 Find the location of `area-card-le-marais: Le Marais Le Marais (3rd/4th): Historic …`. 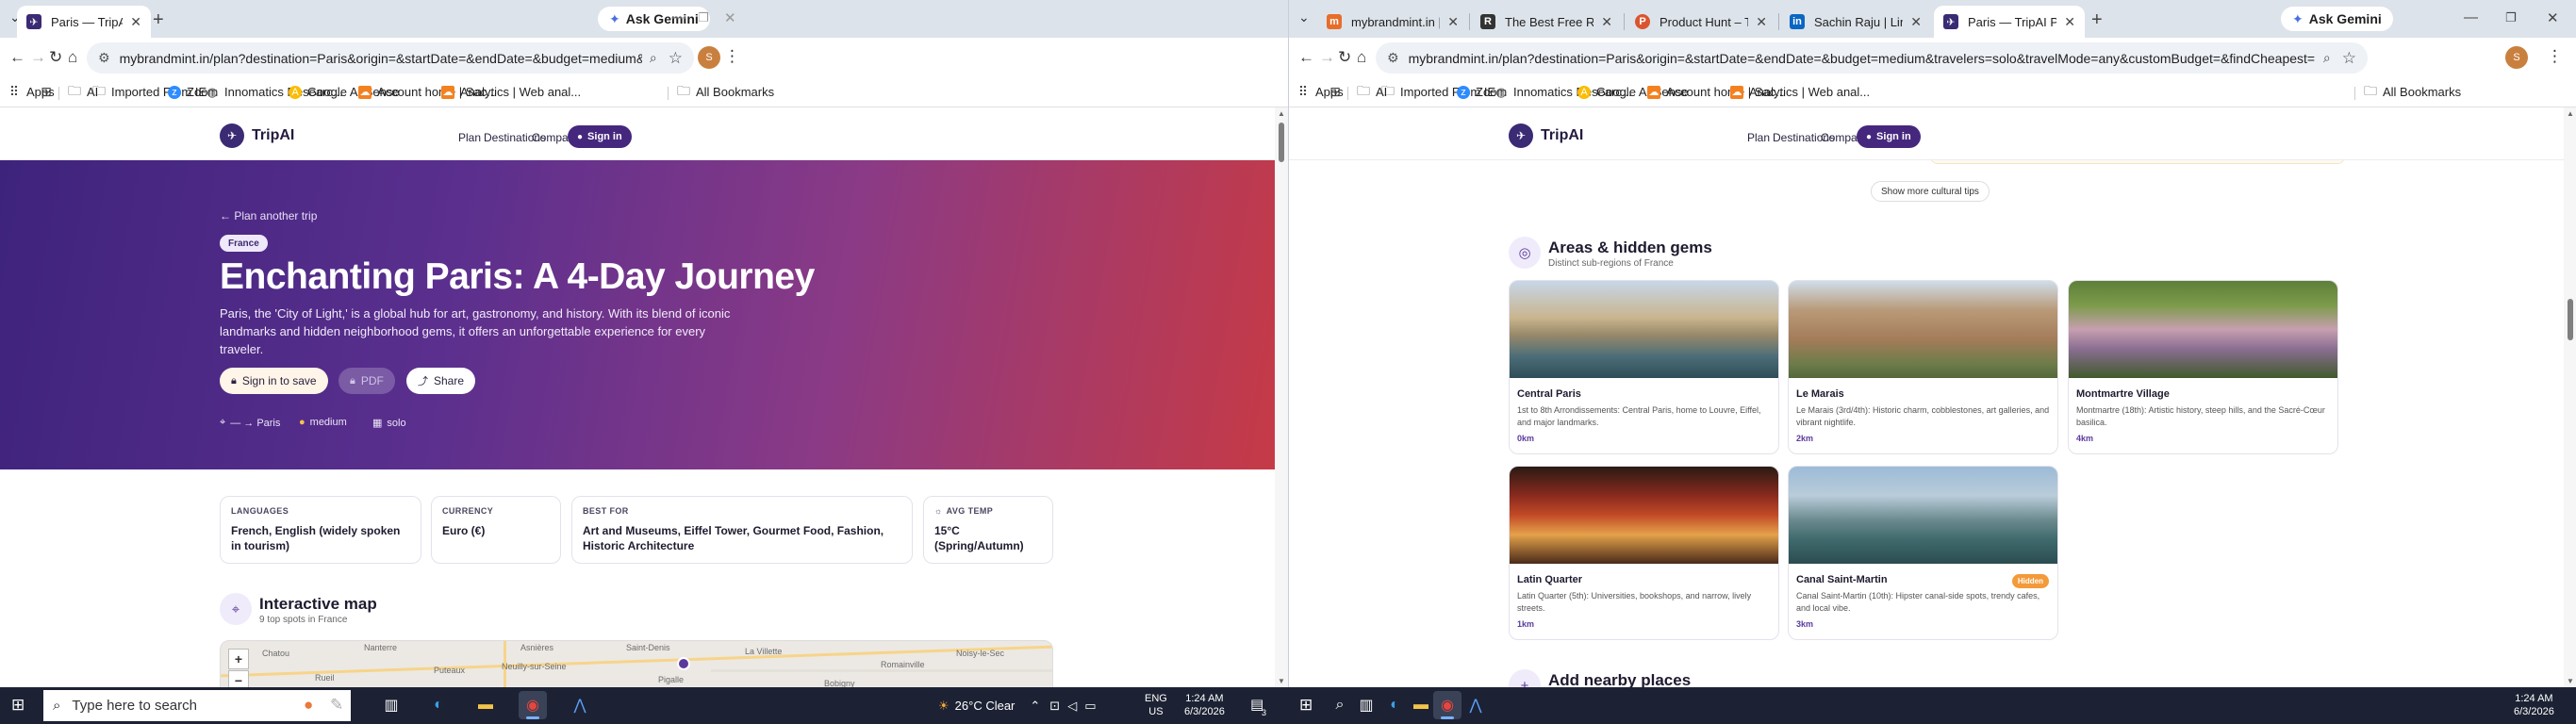

area-card-le-marais: Le Marais Le Marais (3rd/4th): Historic … is located at coordinates (1923, 367).